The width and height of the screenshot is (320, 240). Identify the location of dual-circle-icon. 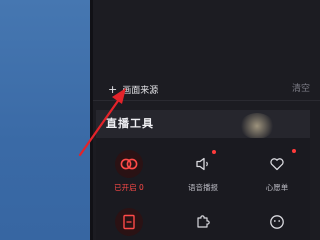
(129, 164).